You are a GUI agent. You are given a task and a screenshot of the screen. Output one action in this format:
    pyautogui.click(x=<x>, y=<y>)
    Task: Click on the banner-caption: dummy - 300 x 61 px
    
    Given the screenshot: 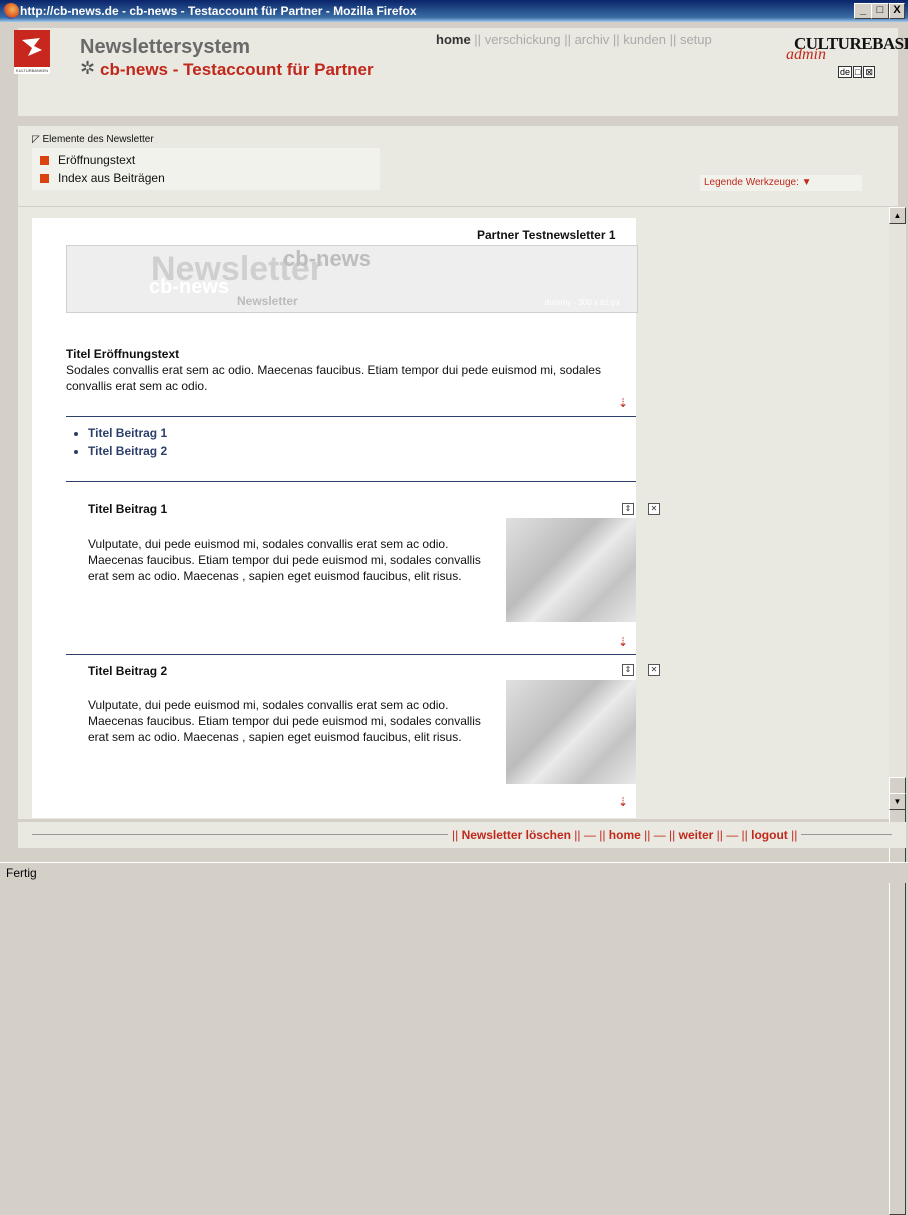 What is the action you would take?
    pyautogui.click(x=582, y=302)
    